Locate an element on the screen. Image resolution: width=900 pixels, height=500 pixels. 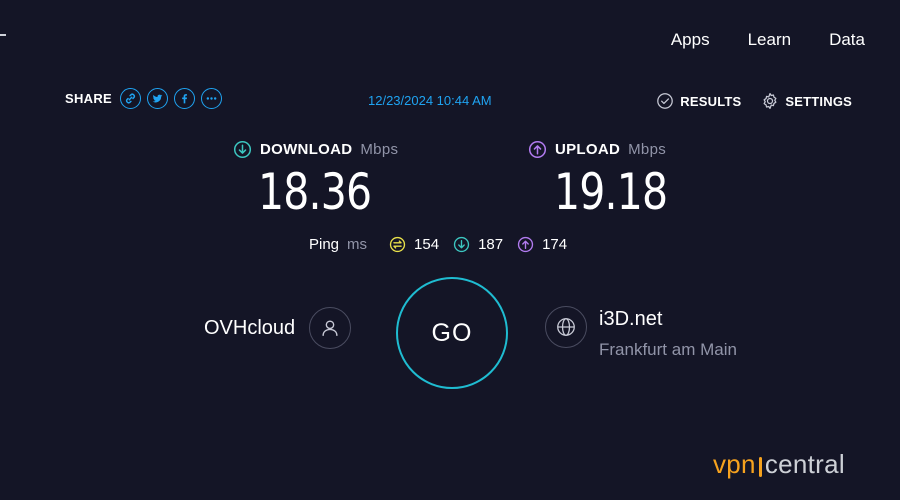
download-latency-icon is located at coordinates (461, 244).